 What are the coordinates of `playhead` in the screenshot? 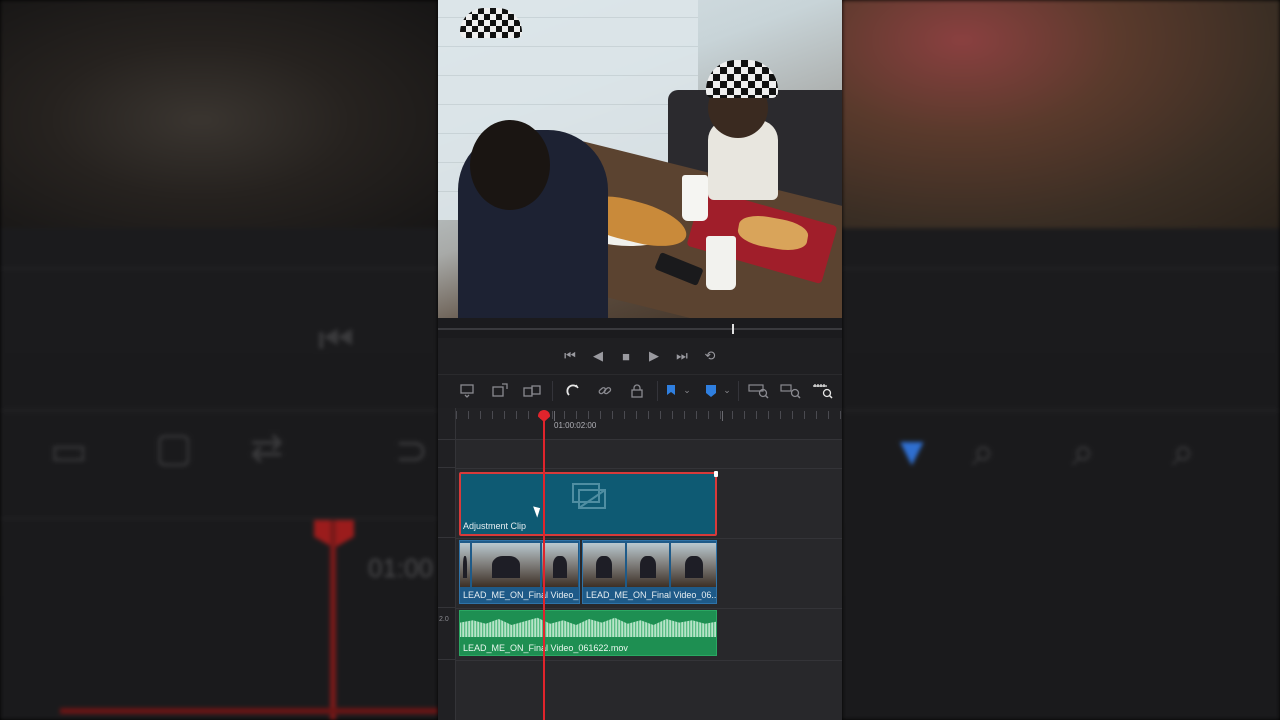 It's located at (544, 567).